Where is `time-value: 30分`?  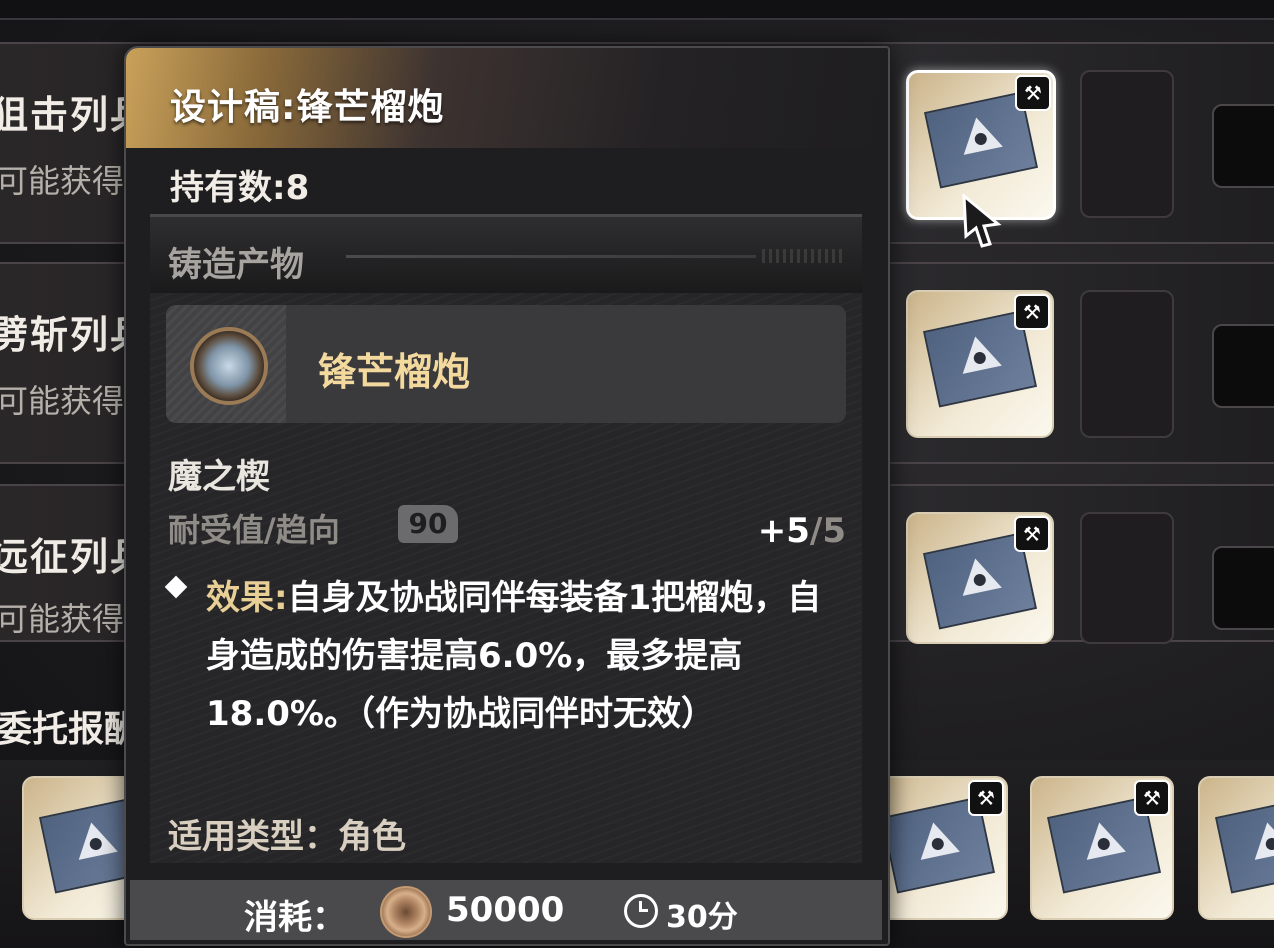
time-value: 30分 is located at coordinates (702, 917).